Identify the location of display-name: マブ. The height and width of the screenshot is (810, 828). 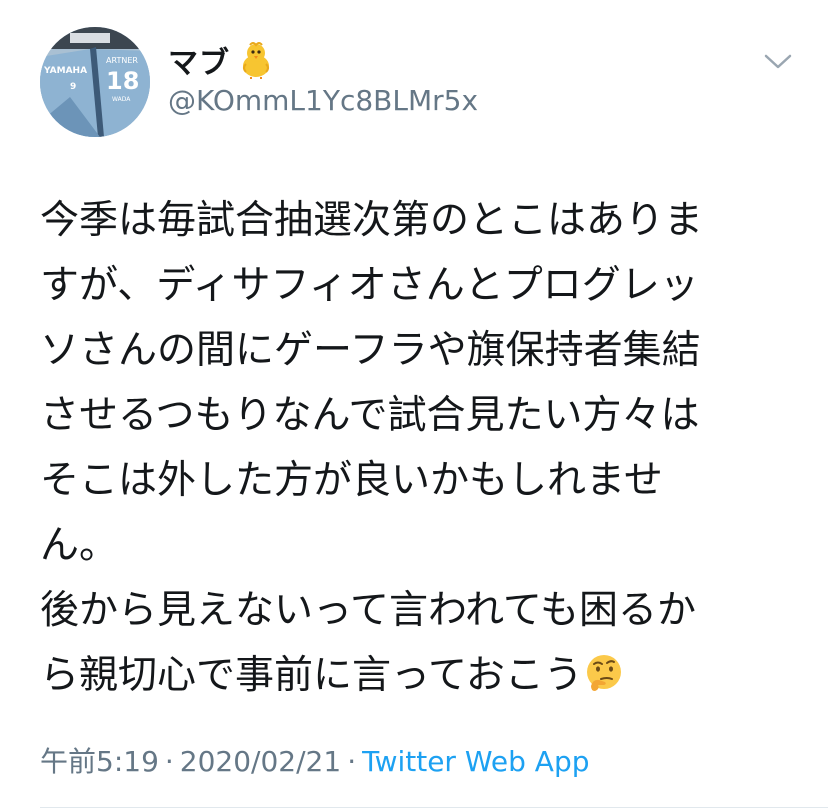
(199, 60).